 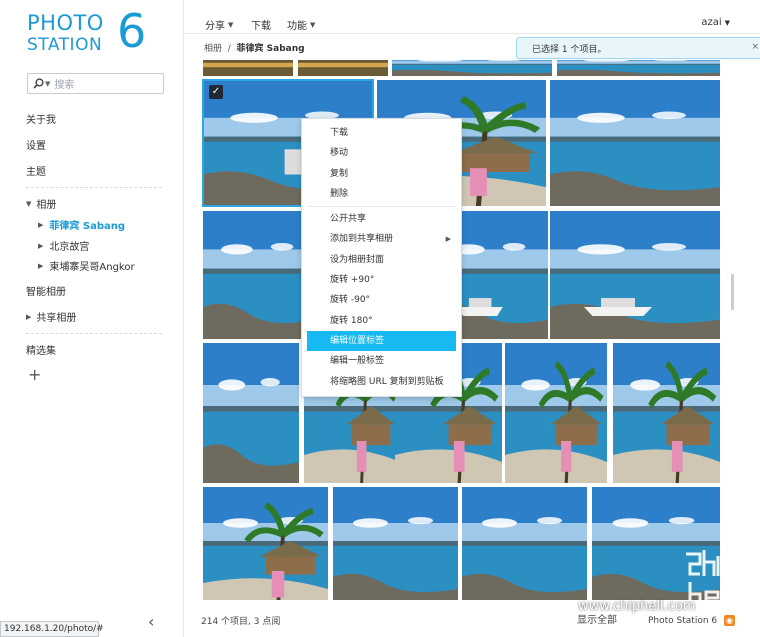 I want to click on function-menu-button: 功能 ▼, so click(x=301, y=25).